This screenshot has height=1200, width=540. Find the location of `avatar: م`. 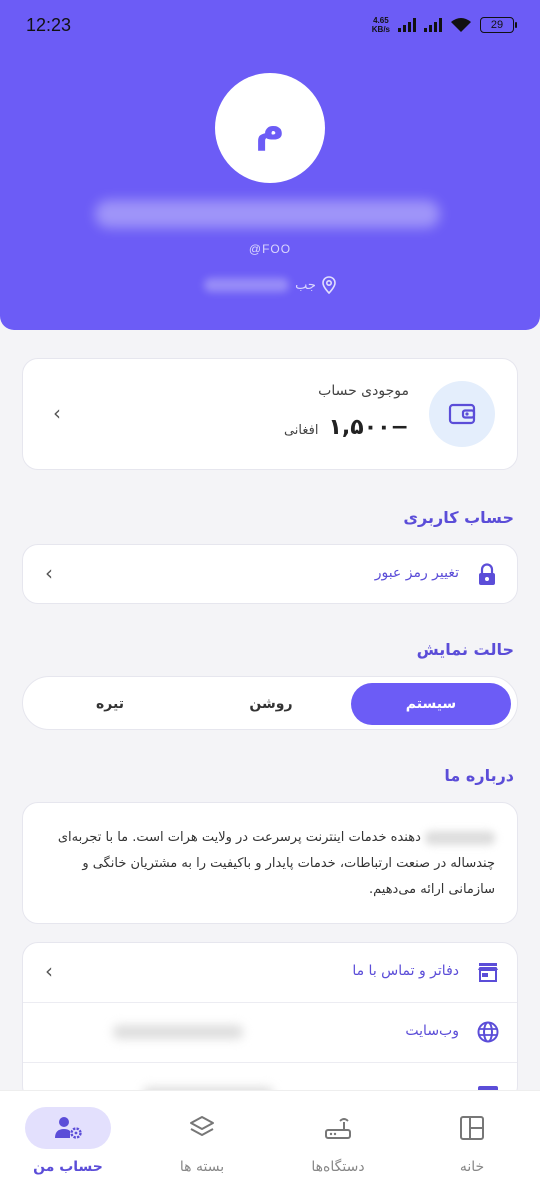

avatar: م is located at coordinates (270, 128).